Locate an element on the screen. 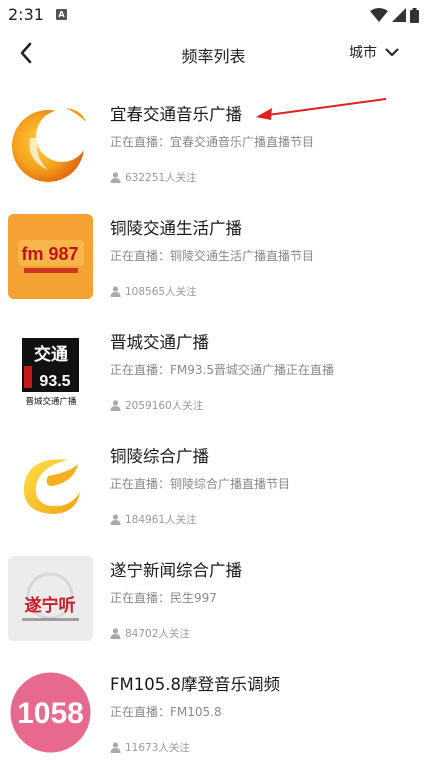  station-live-text: 正在直播：民生997 is located at coordinates (163, 598).